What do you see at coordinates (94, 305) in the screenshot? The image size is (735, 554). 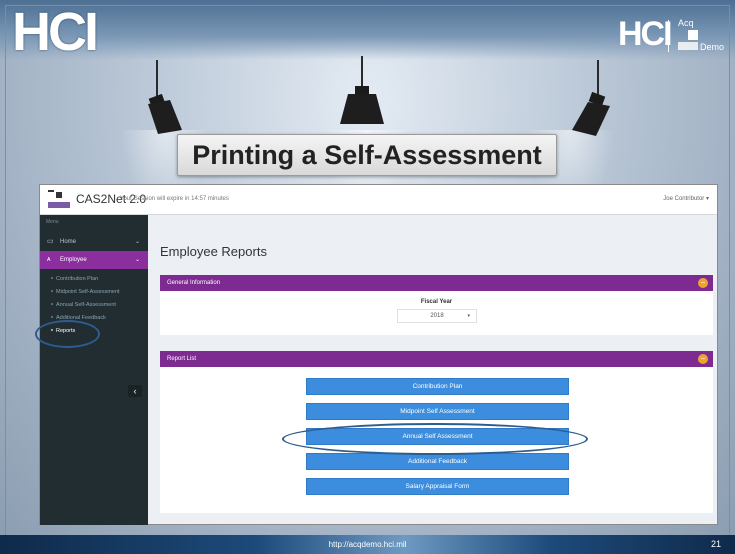 I see `sidebar-subitem-annual: ∘ Annual Self-Assessment` at bounding box center [94, 305].